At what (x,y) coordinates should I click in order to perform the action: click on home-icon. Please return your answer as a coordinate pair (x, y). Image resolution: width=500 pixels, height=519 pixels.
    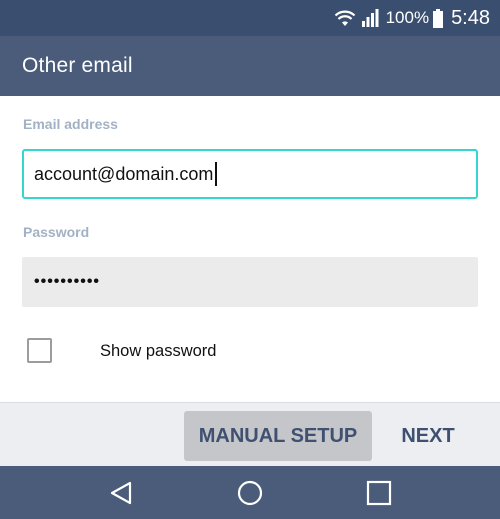
    Looking at the image, I should click on (250, 493).